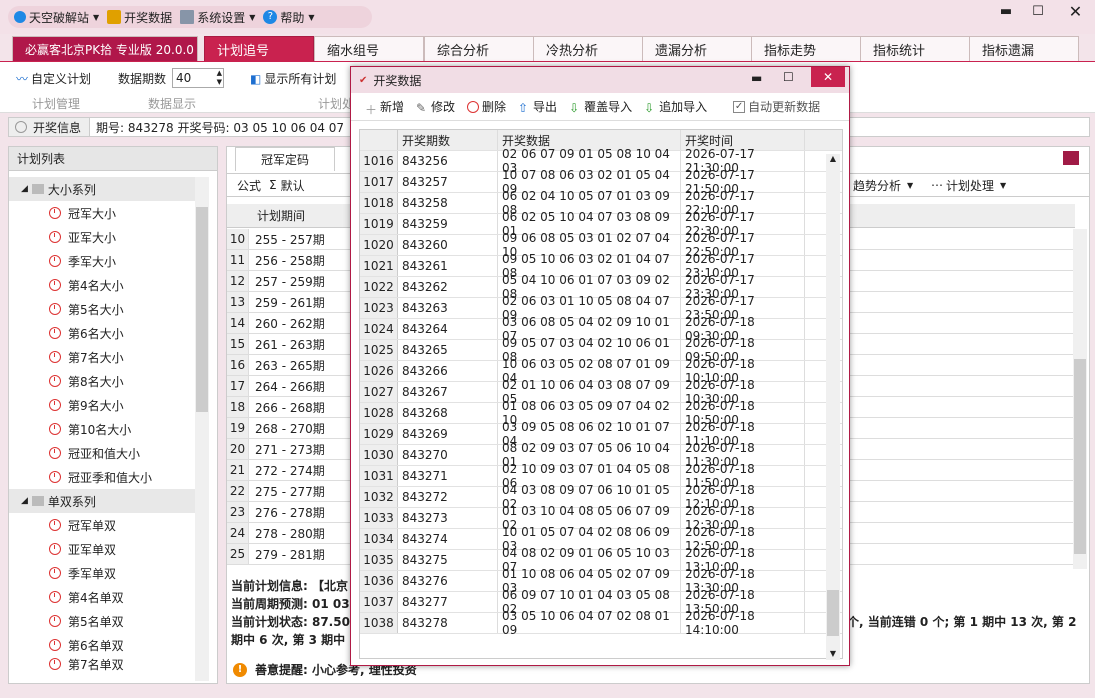 This screenshot has width=1095, height=698. What do you see at coordinates (1006, 11) in the screenshot?
I see `minimize-button: ▬` at bounding box center [1006, 11].